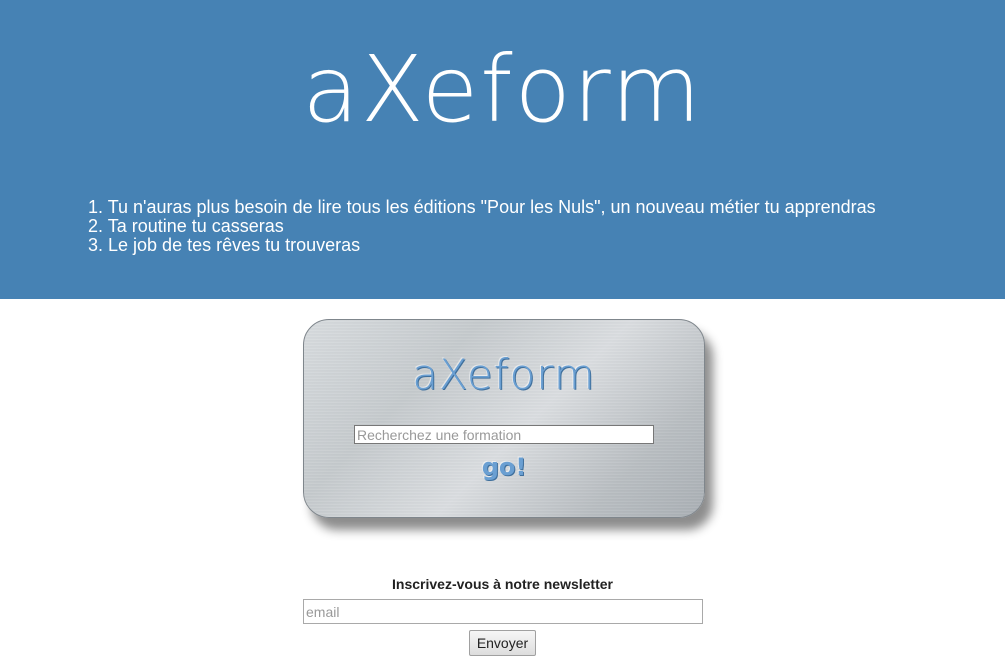  Describe the element at coordinates (504, 467) in the screenshot. I see `go-button: go!` at that location.